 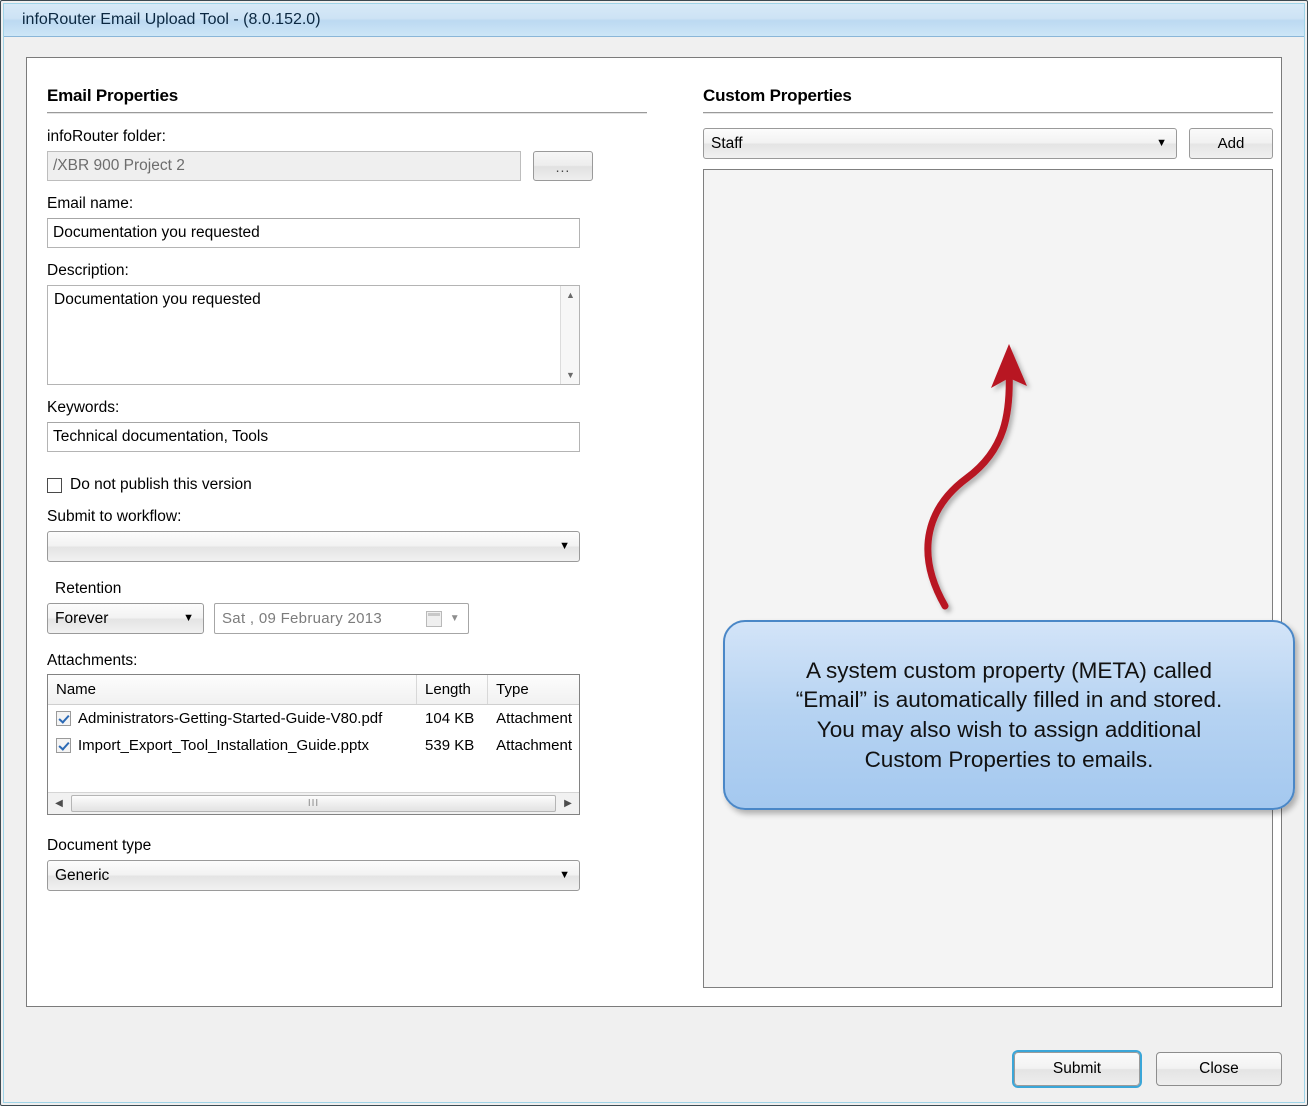 What do you see at coordinates (302, 618) in the screenshot?
I see `retention-date-value: Sat , 09 February 2013` at bounding box center [302, 618].